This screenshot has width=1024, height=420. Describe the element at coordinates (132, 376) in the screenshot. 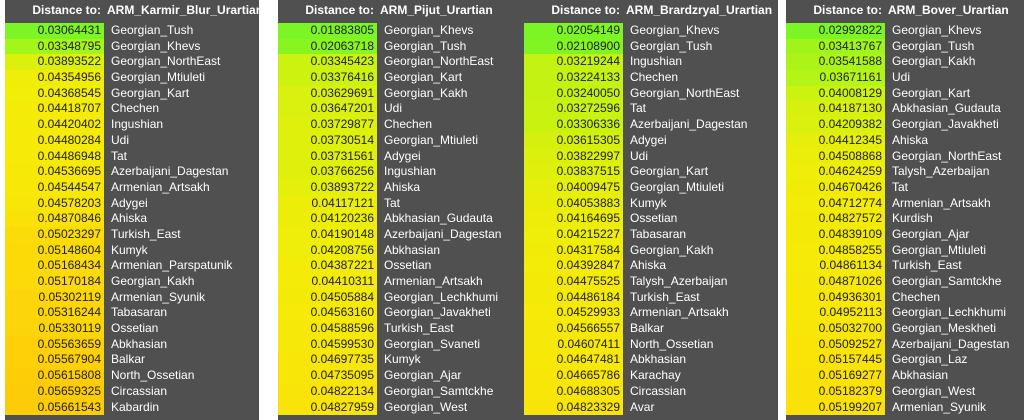

I see `distance-row: 0.05615808 North_Ossetian` at that location.